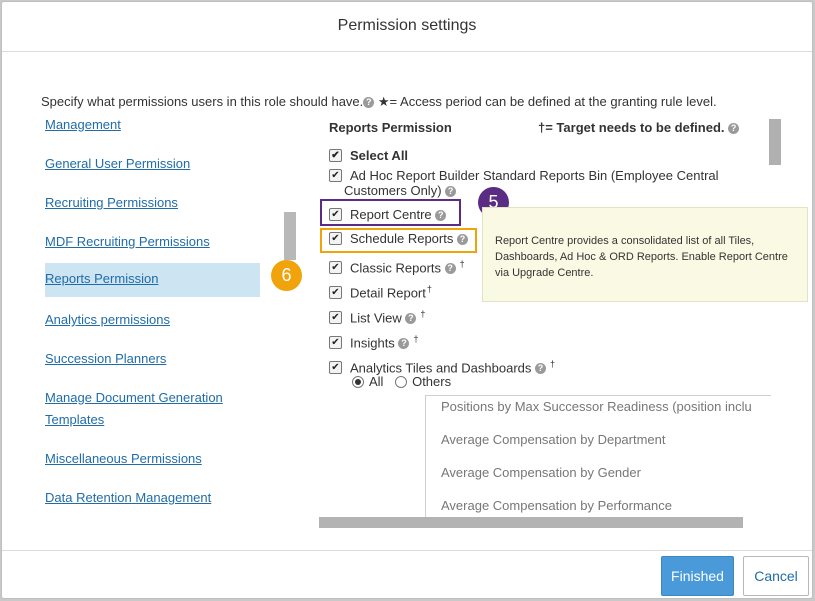 This screenshot has height=601, width=815. I want to click on classic-reports-checkbox: ✔, so click(335, 268).